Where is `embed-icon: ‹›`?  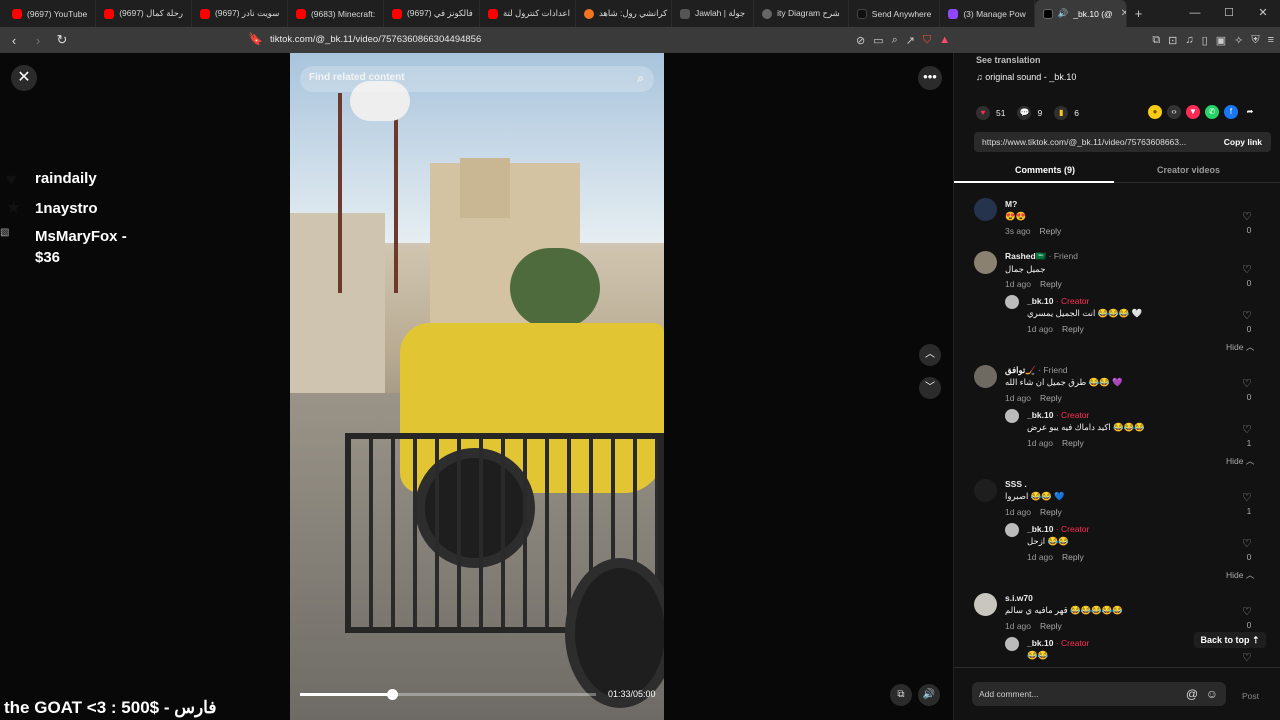
embed-icon: ‹› is located at coordinates (1174, 112).